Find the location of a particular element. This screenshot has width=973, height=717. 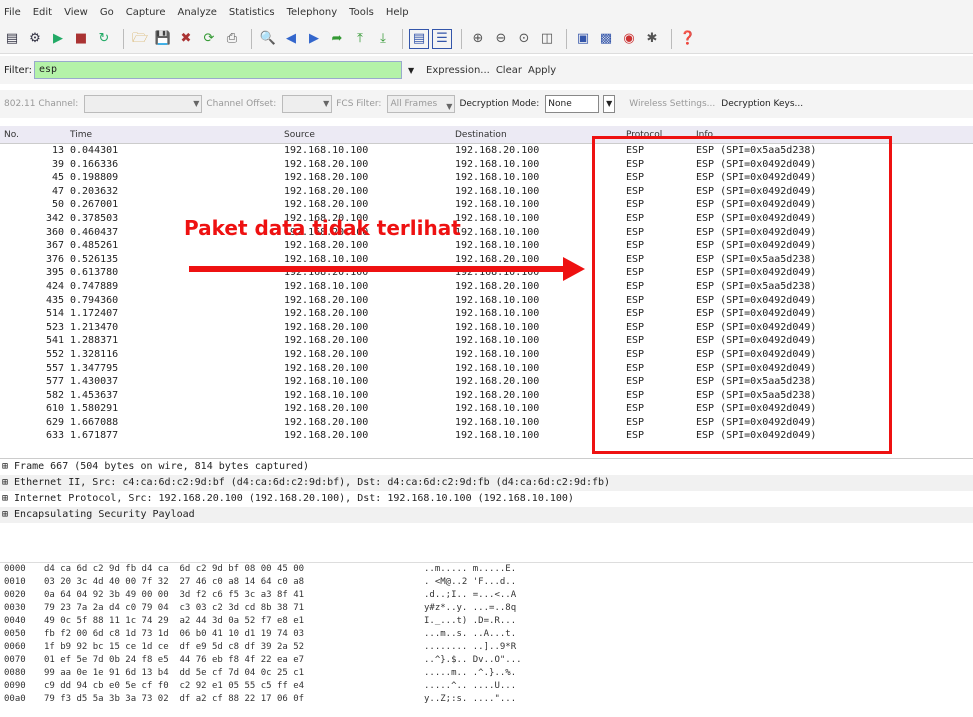

coloring-rules-icon: ◉ is located at coordinates (629, 39).